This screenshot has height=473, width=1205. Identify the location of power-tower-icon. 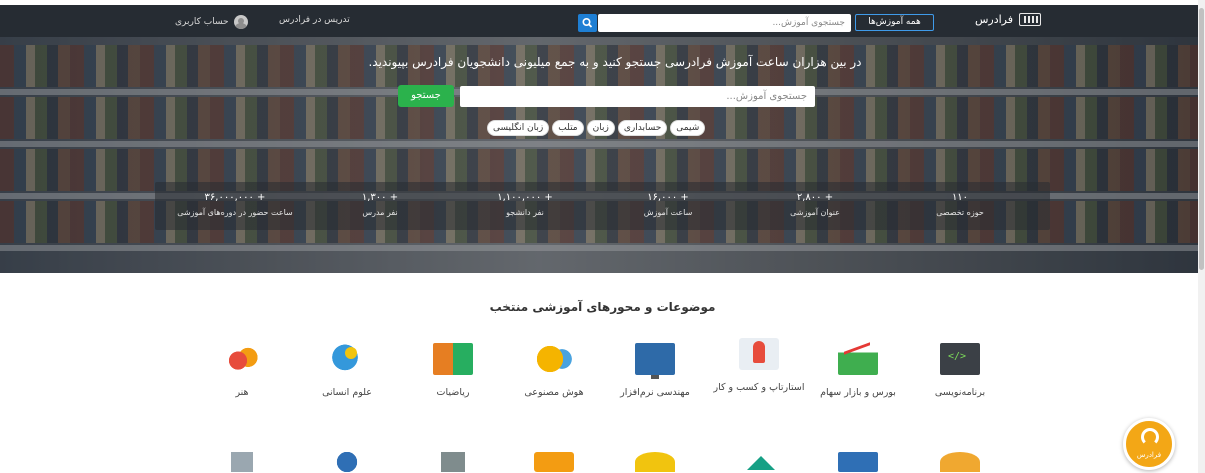
(453, 462).